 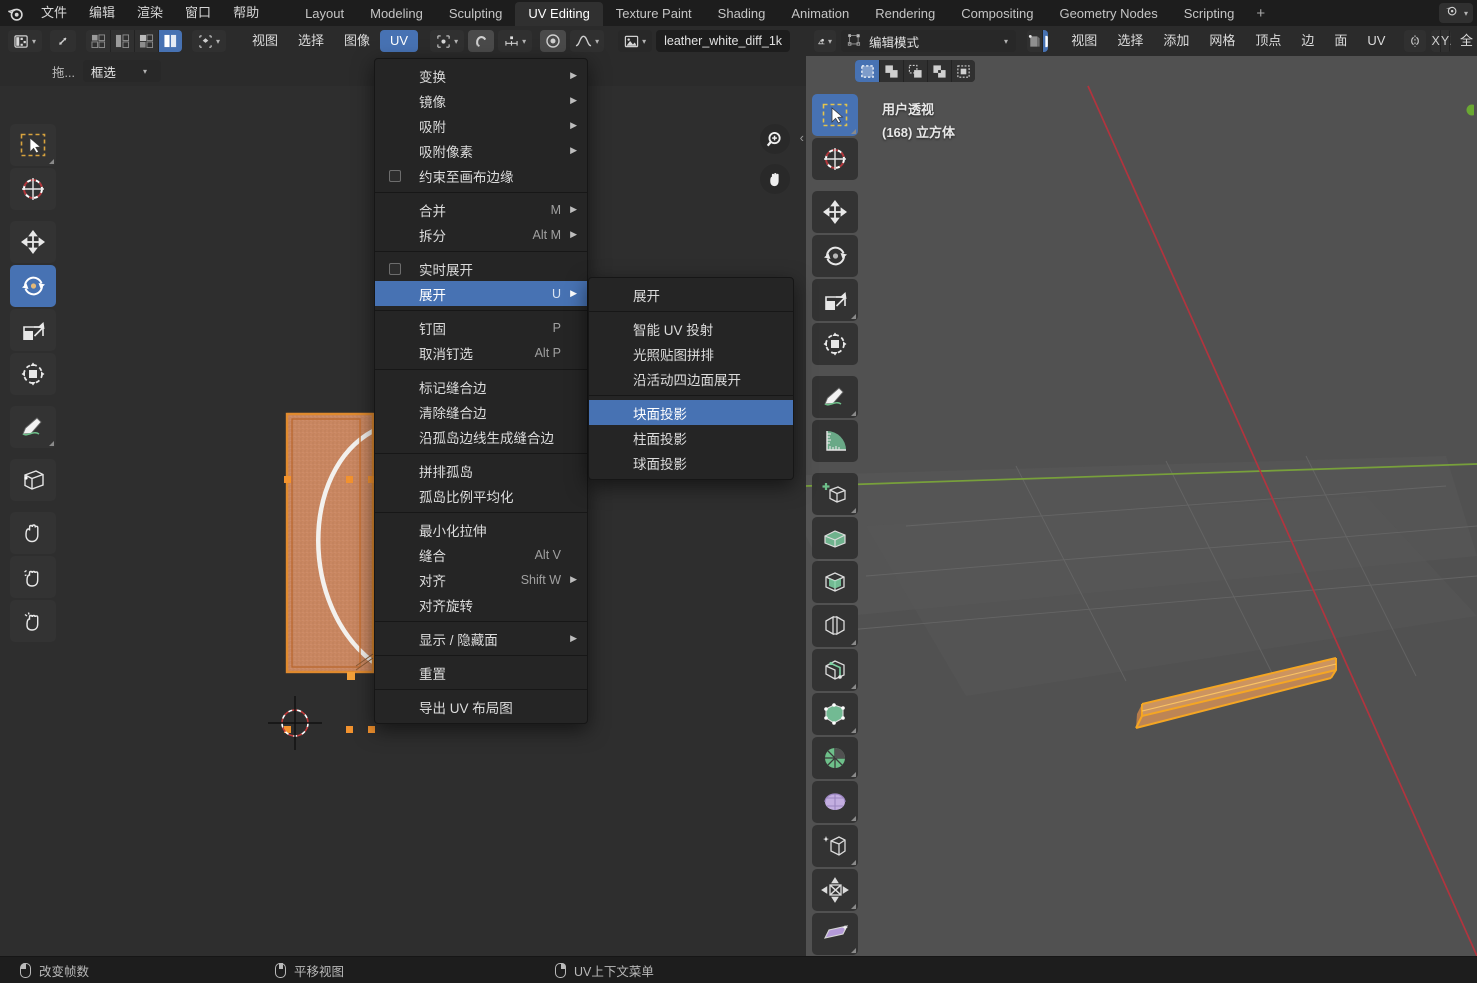 I want to click on v3d-tool-shear, so click(x=835, y=934).